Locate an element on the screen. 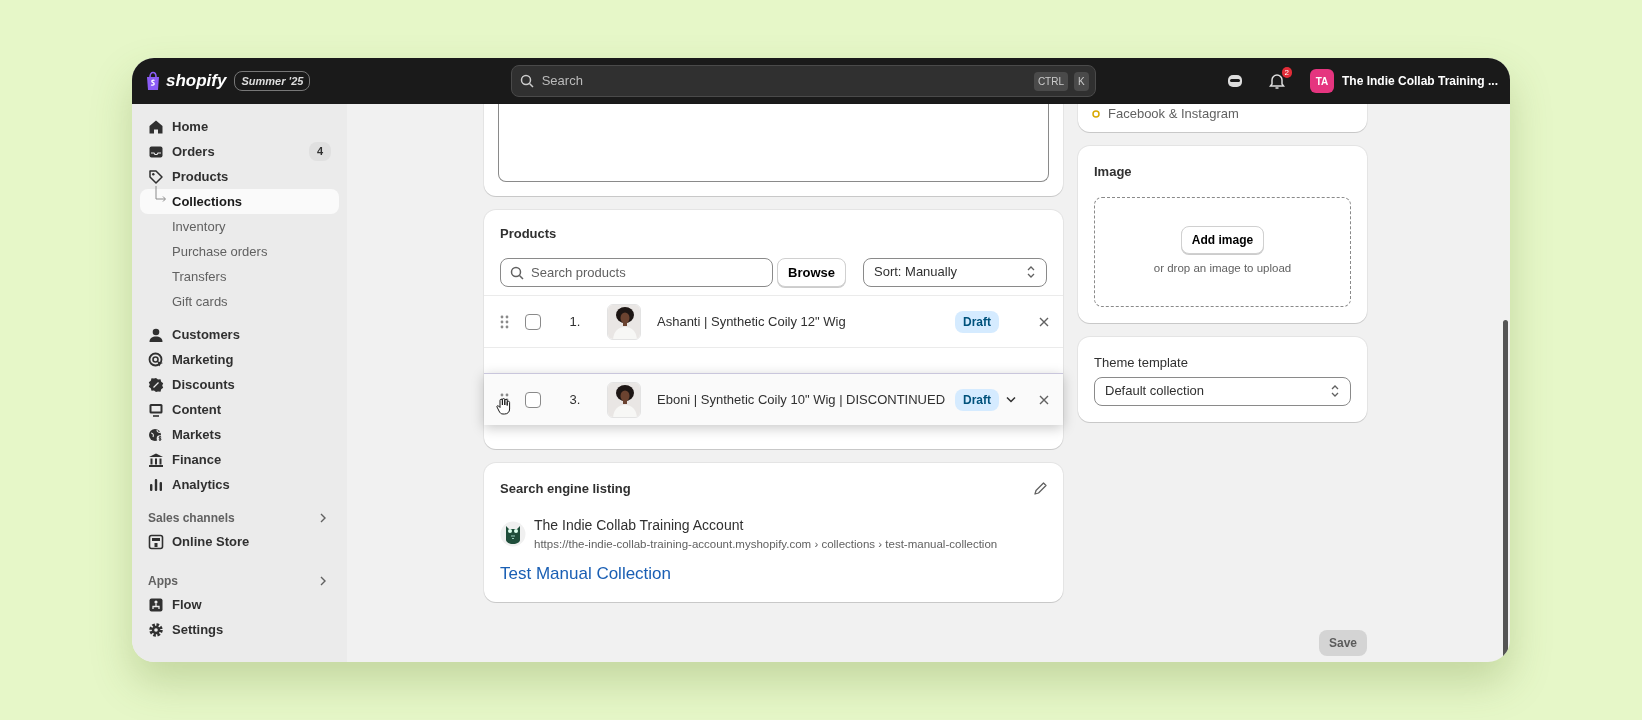  drag-handle-icon is located at coordinates (504, 321).